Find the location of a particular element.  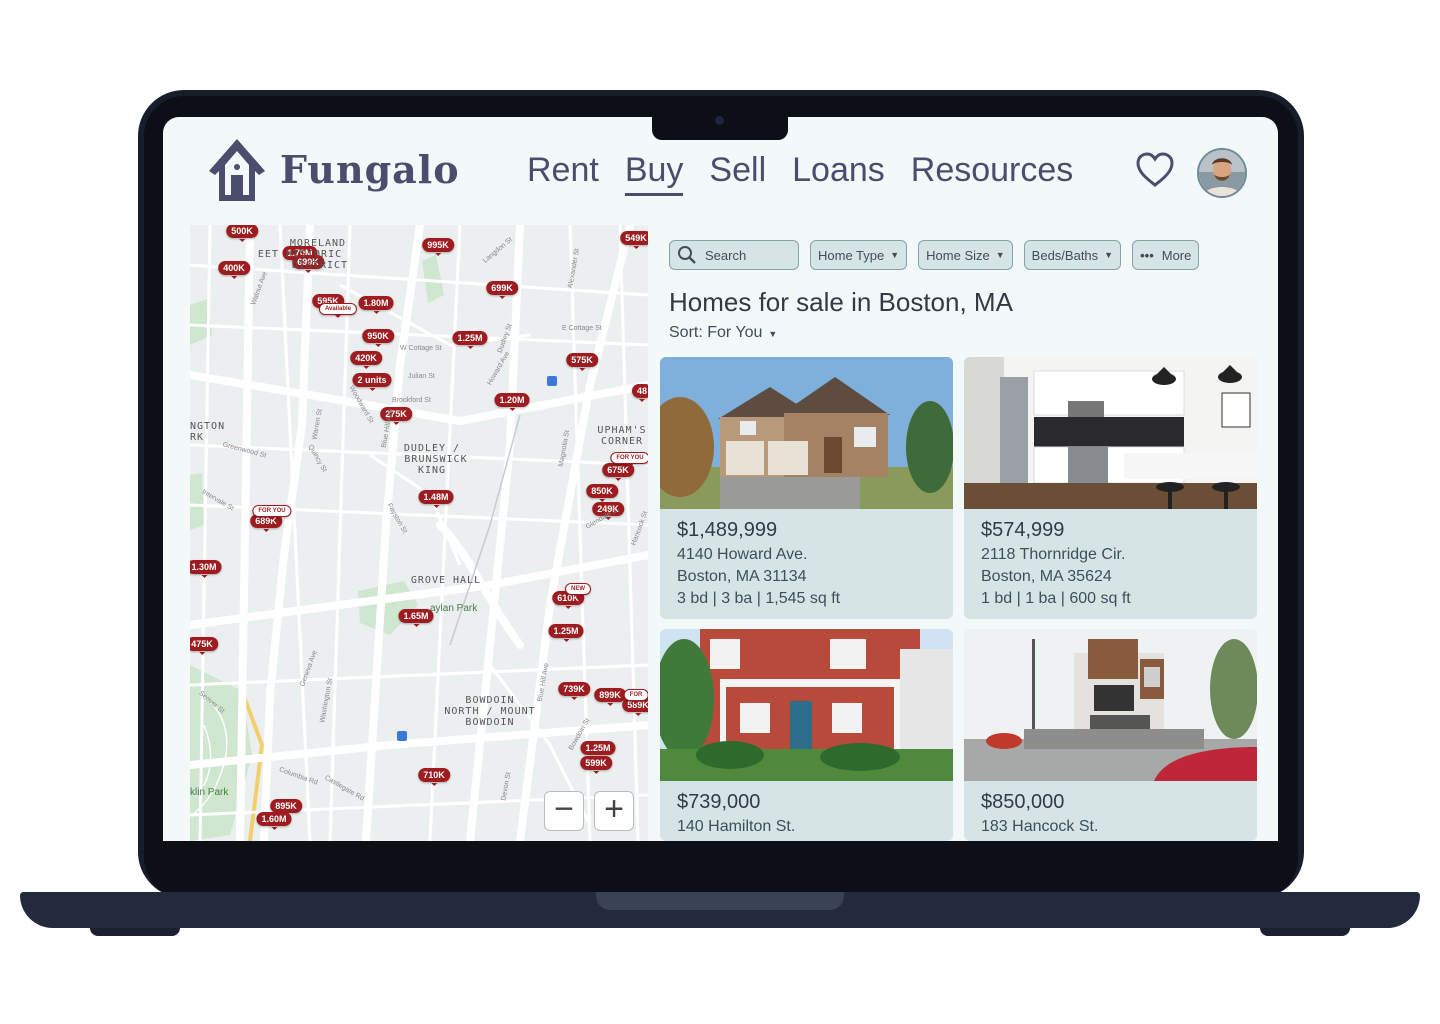

page-title: Homes for sale in Boston, MA is located at coordinates (841, 302).